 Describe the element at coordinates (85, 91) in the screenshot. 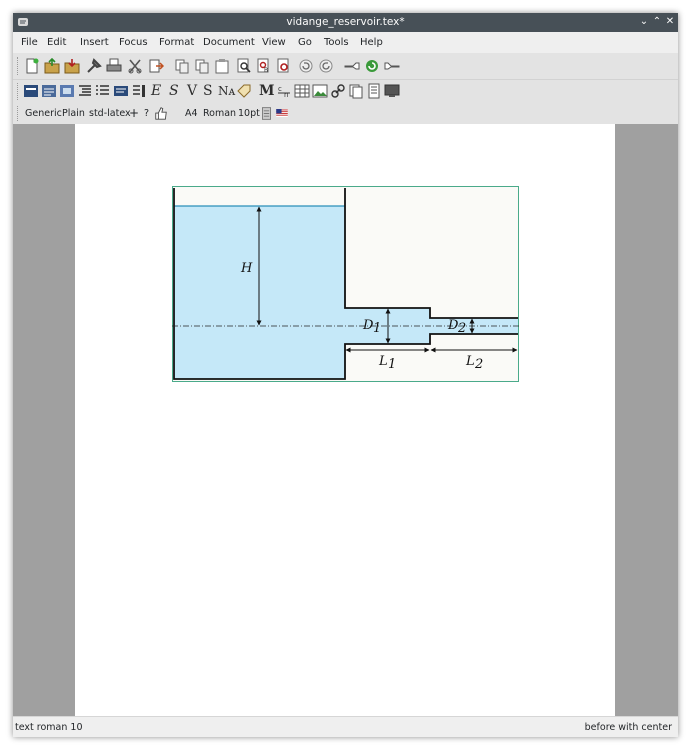

I see `indent-icon` at that location.